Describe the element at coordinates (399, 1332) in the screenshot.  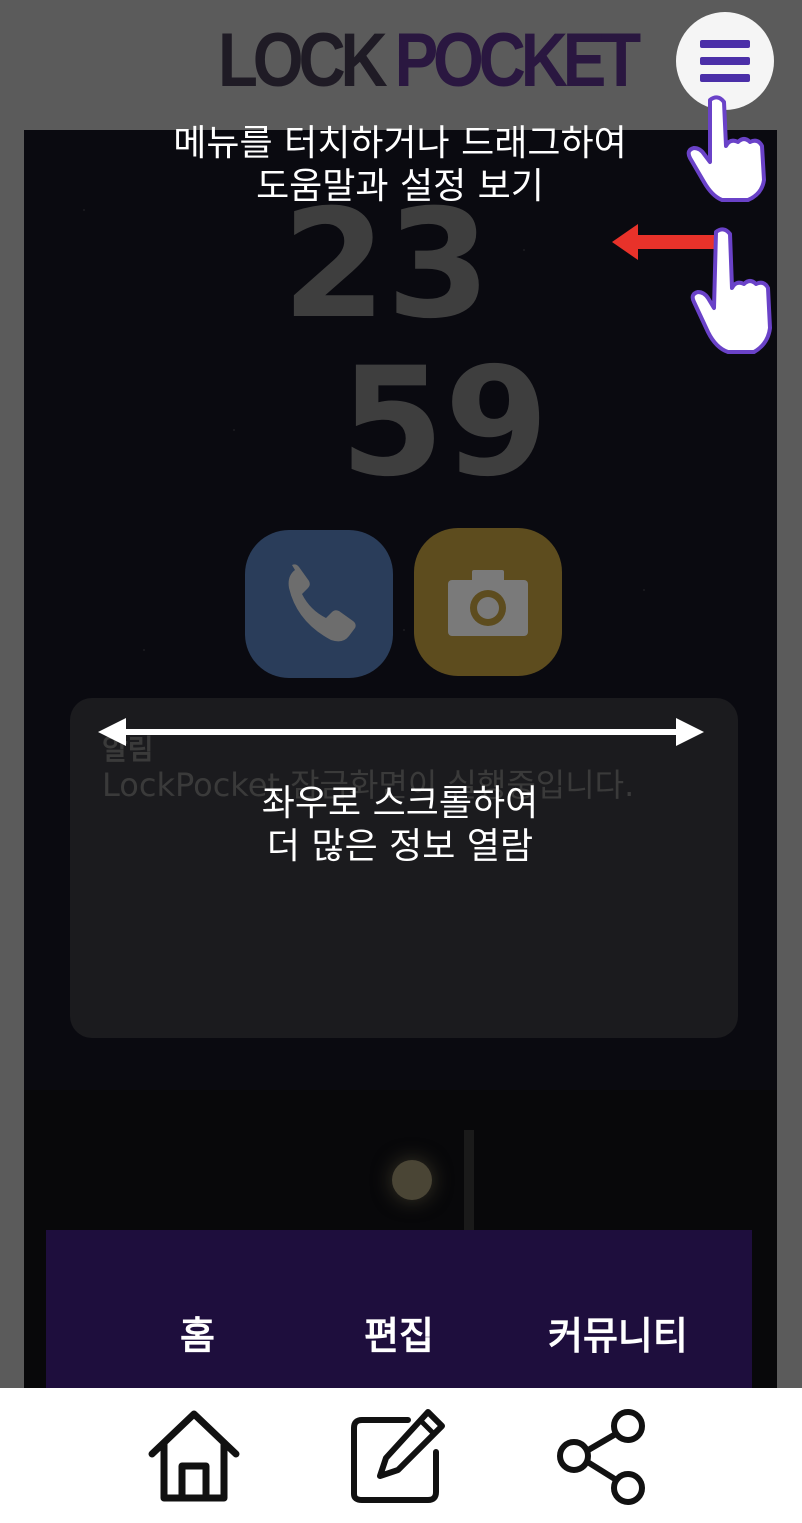
I see `tab-edit: 편집` at that location.